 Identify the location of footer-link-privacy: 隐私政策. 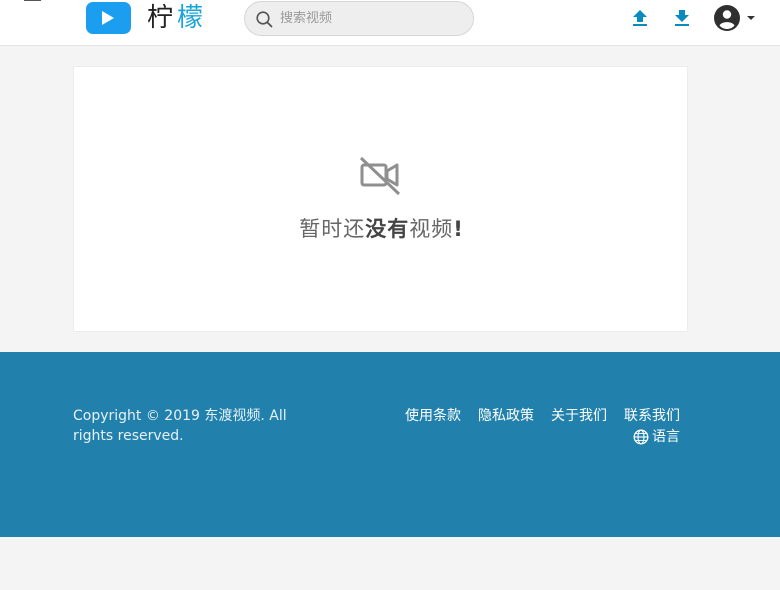
(506, 416).